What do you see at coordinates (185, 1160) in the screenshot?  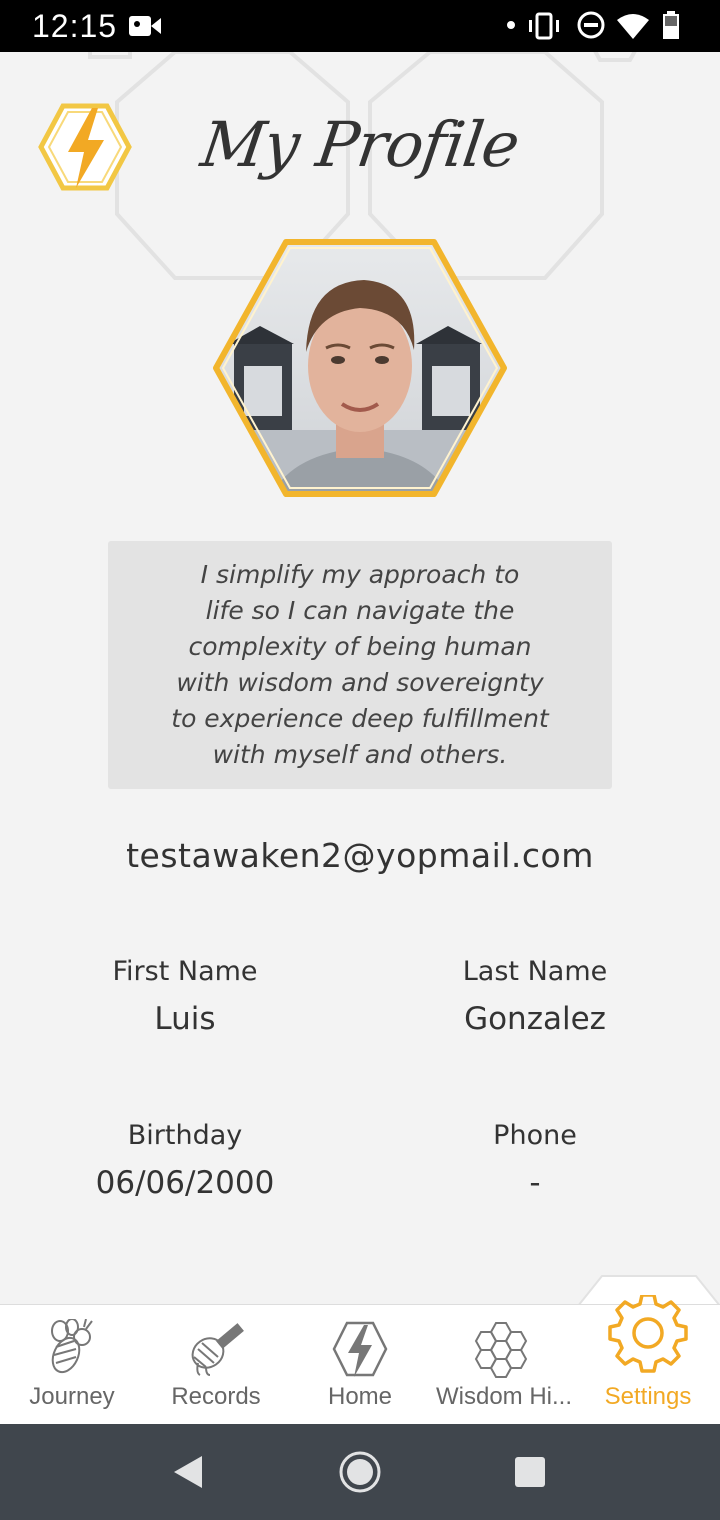 I see `birthday-field: Birthday 06/06/2000` at bounding box center [185, 1160].